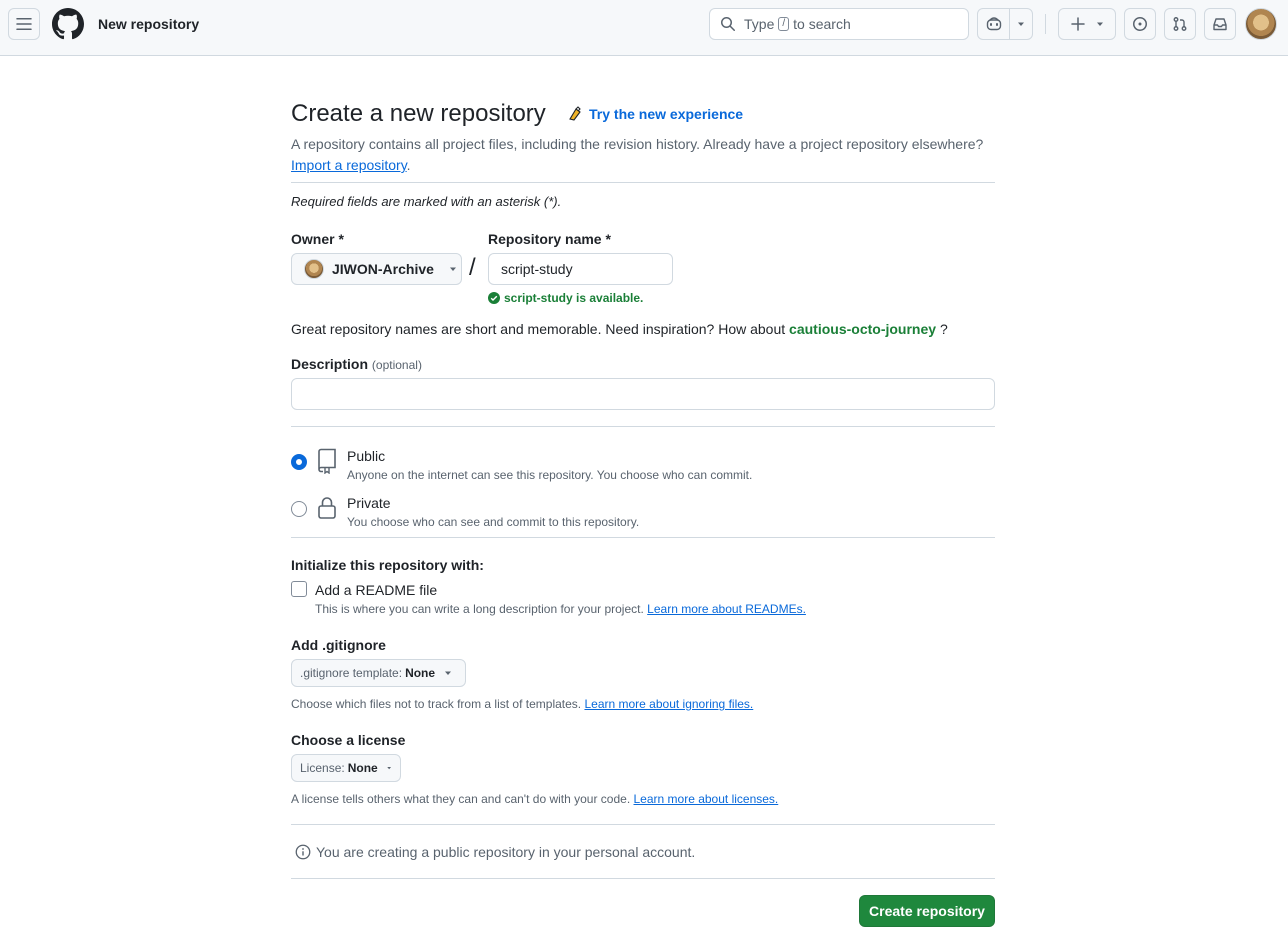 The height and width of the screenshot is (945, 1288). What do you see at coordinates (317, 239) in the screenshot?
I see `owner-label: Owner *` at bounding box center [317, 239].